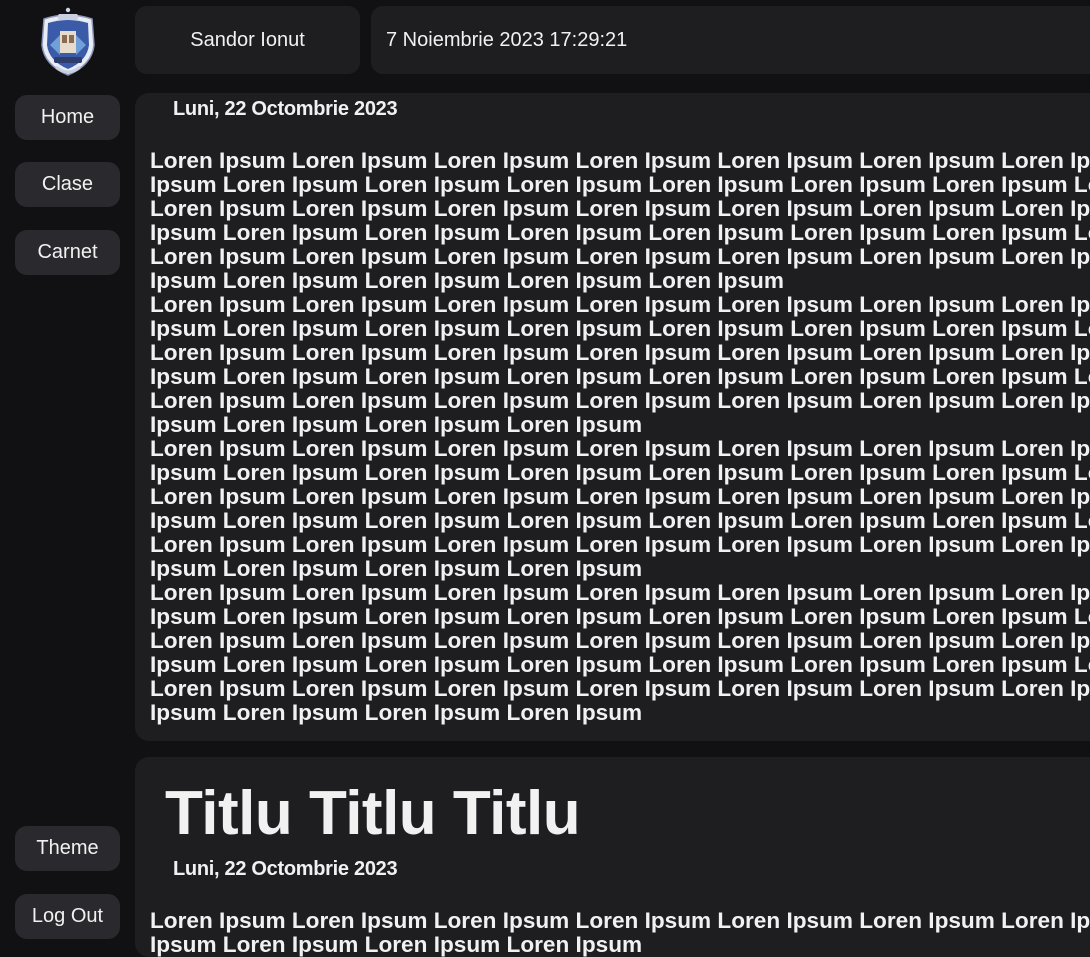 The height and width of the screenshot is (957, 1090). I want to click on user-name: Sandor Ionut, so click(247, 39).